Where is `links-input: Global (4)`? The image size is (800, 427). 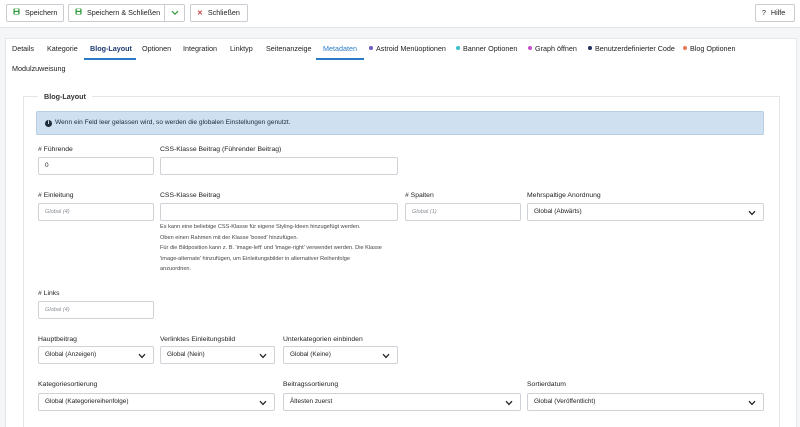
links-input: Global (4) is located at coordinates (96, 310).